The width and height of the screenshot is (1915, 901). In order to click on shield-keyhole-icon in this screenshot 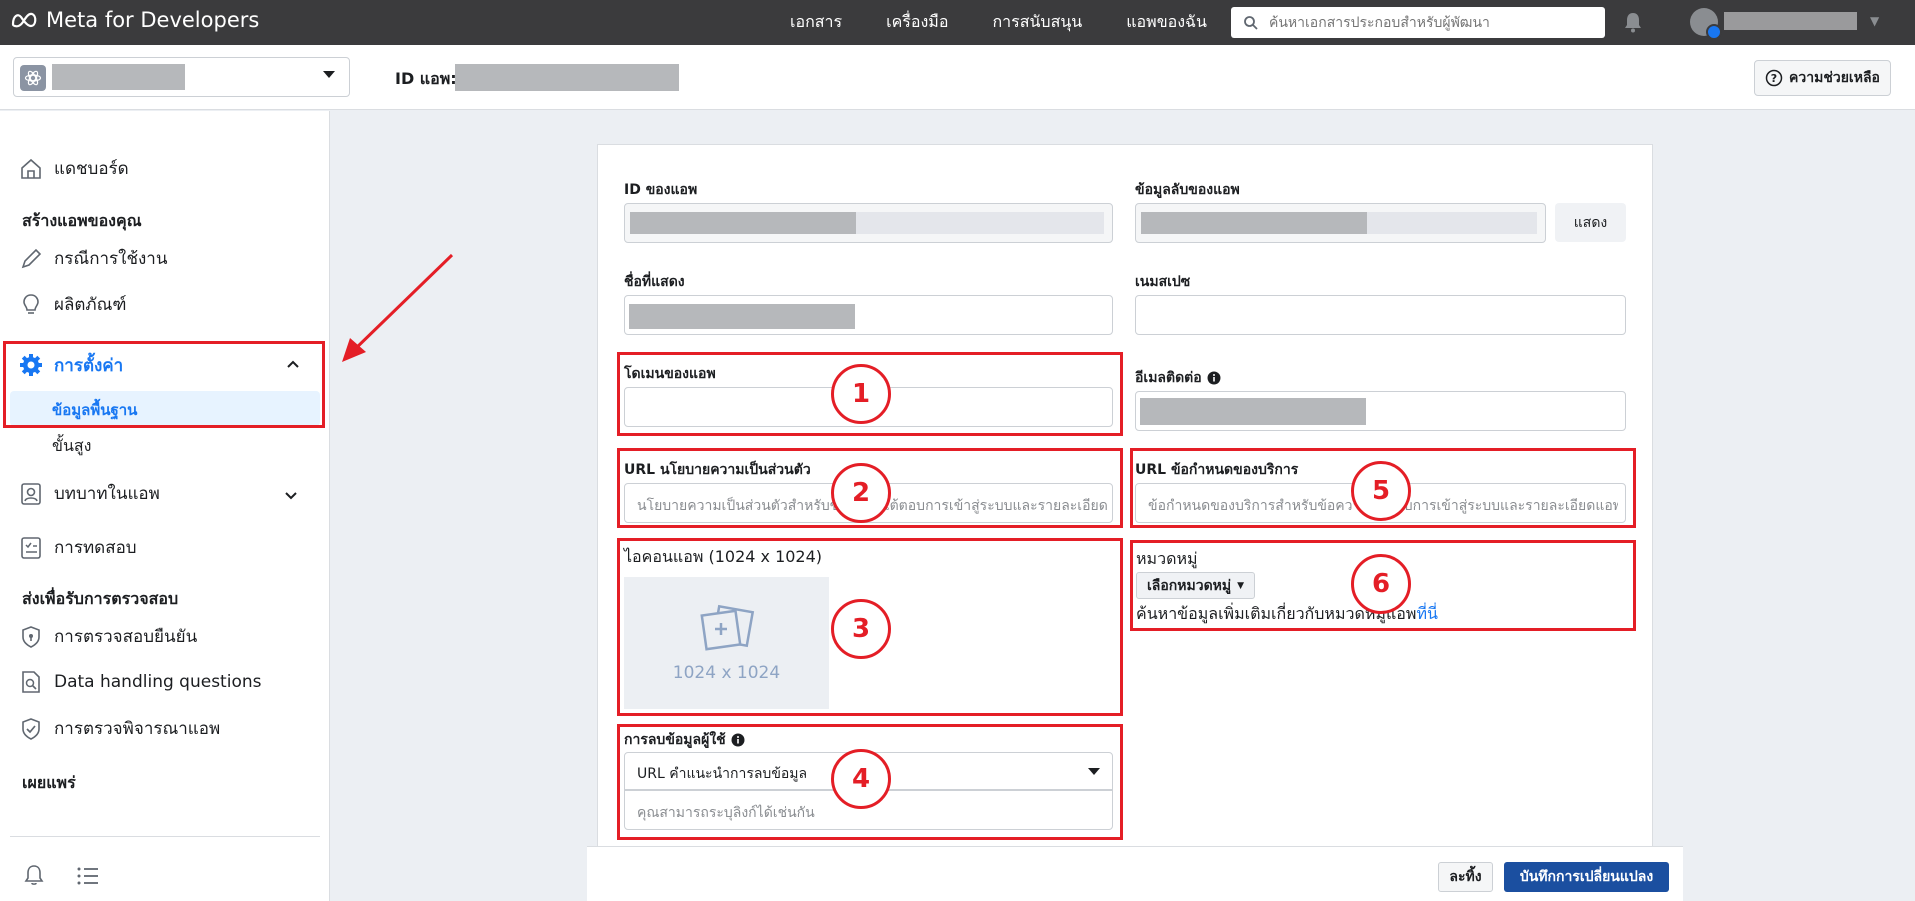, I will do `click(31, 636)`.